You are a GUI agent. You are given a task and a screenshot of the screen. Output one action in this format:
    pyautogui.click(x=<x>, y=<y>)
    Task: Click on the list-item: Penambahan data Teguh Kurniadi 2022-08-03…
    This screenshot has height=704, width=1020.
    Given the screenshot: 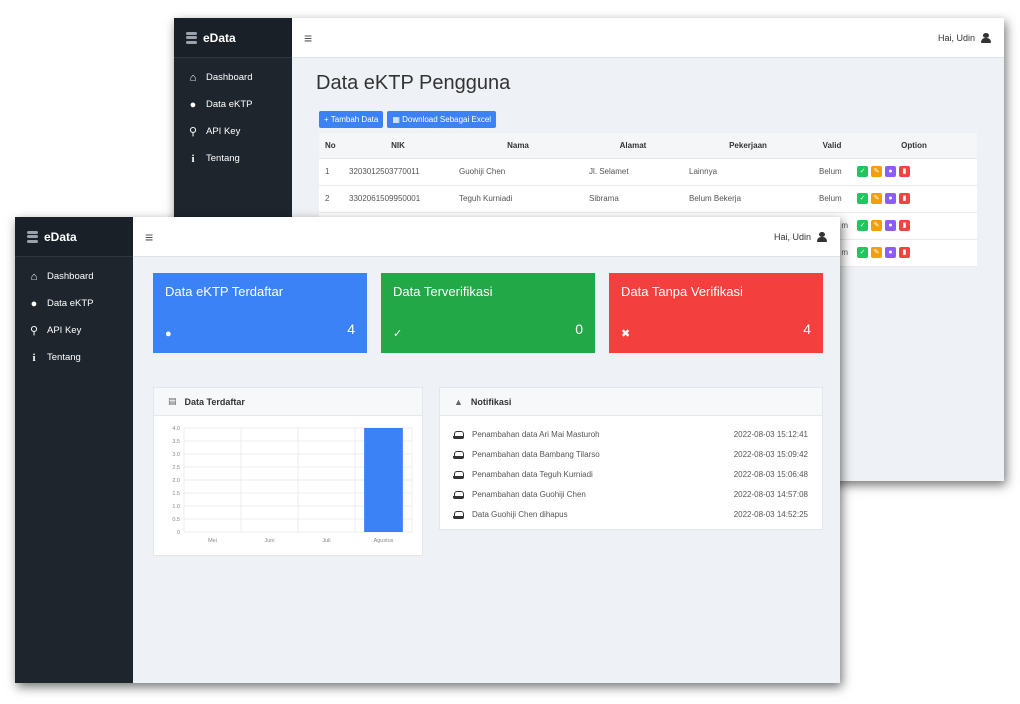 What is the action you would take?
    pyautogui.click(x=631, y=474)
    